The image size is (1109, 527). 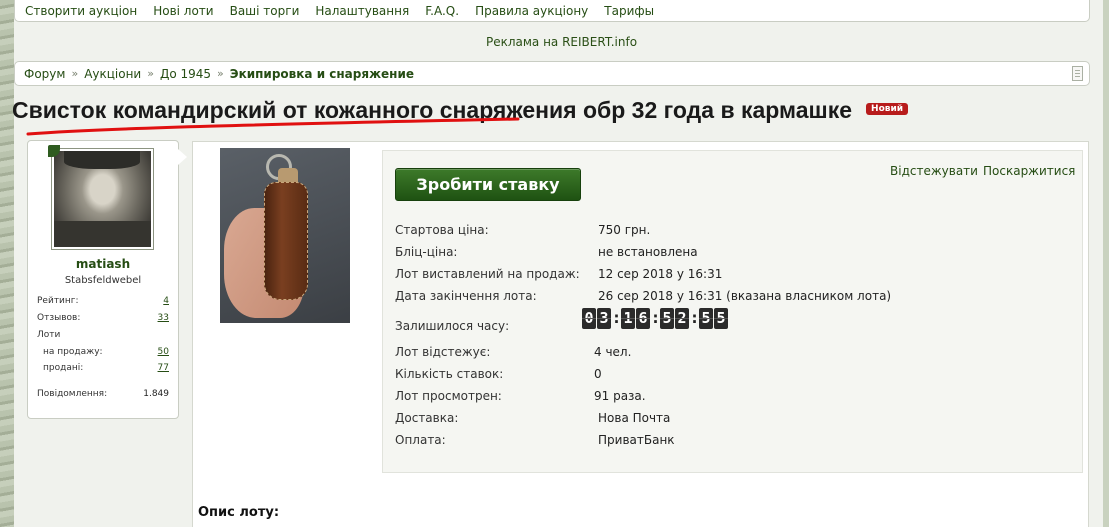 What do you see at coordinates (643, 318) in the screenshot?
I see `timer-digit: 6` at bounding box center [643, 318].